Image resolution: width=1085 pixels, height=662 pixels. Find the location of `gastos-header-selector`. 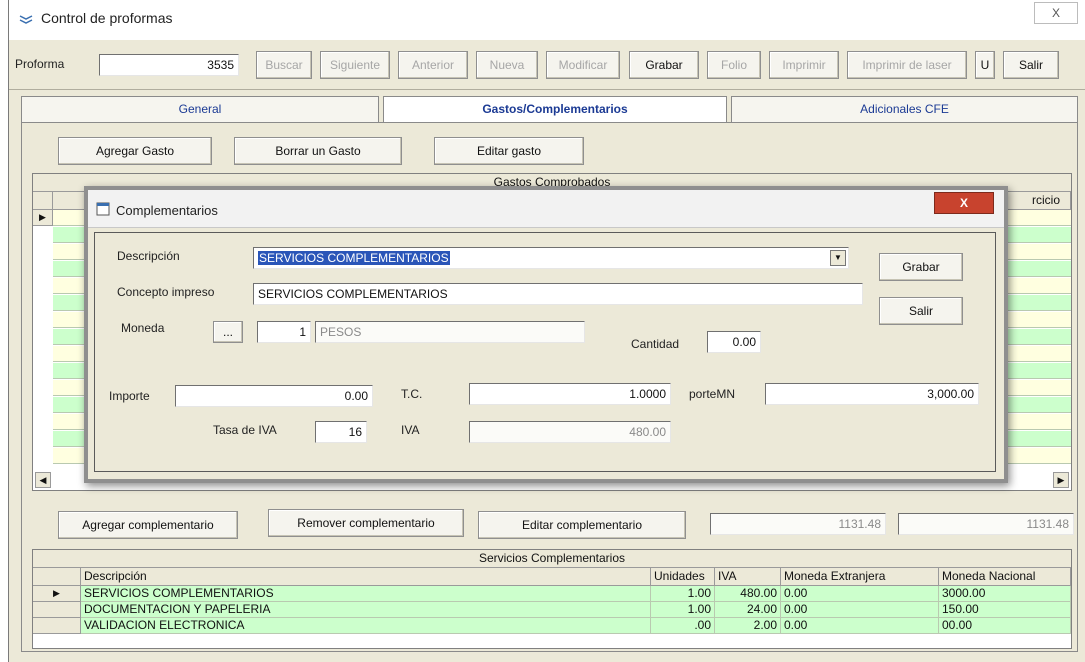

gastos-header-selector is located at coordinates (43, 201).